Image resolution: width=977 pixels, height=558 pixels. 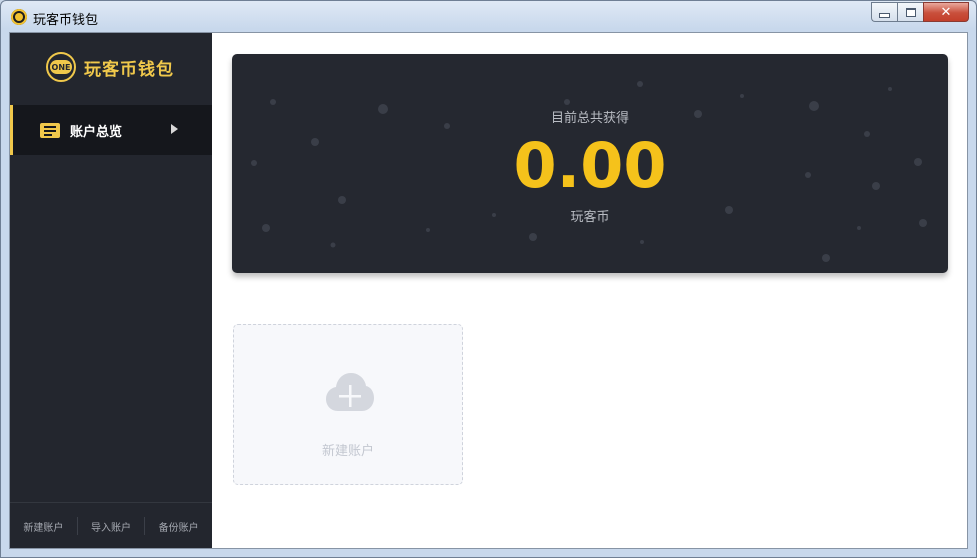 What do you see at coordinates (884, 15) in the screenshot?
I see `minimize-icon` at bounding box center [884, 15].